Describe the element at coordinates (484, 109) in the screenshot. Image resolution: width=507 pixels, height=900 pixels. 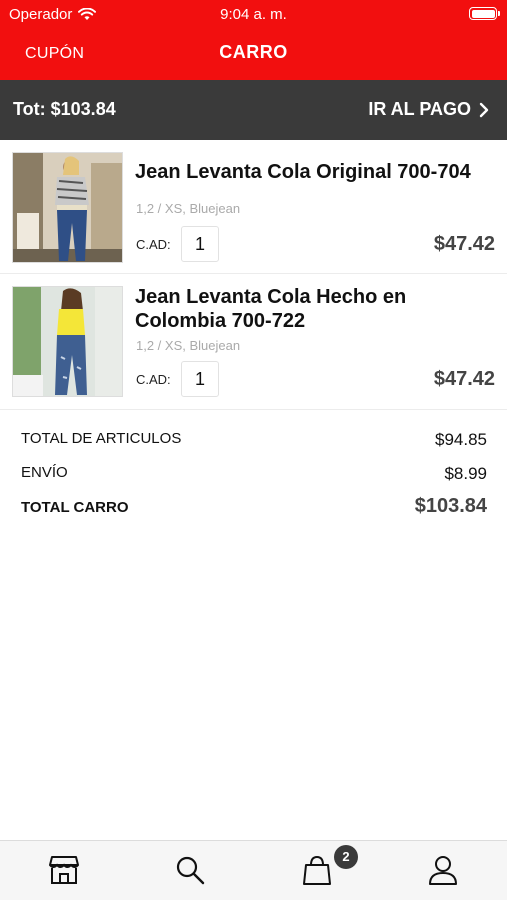
I see `chevron-right-icon` at that location.